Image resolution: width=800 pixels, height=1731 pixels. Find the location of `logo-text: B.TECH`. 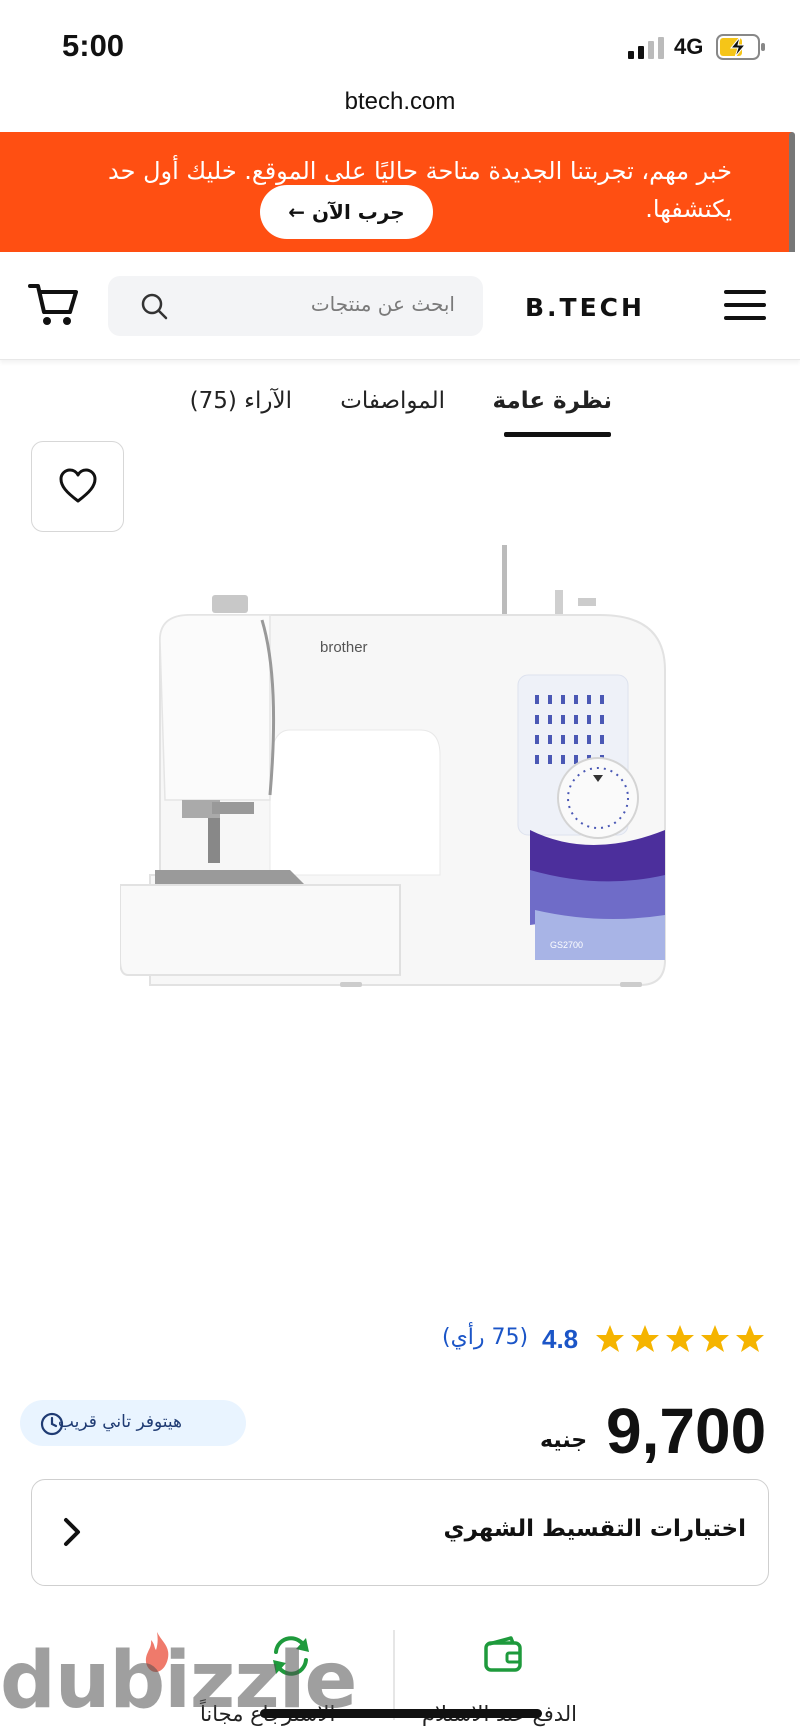

logo-text: B.TECH is located at coordinates (585, 307).